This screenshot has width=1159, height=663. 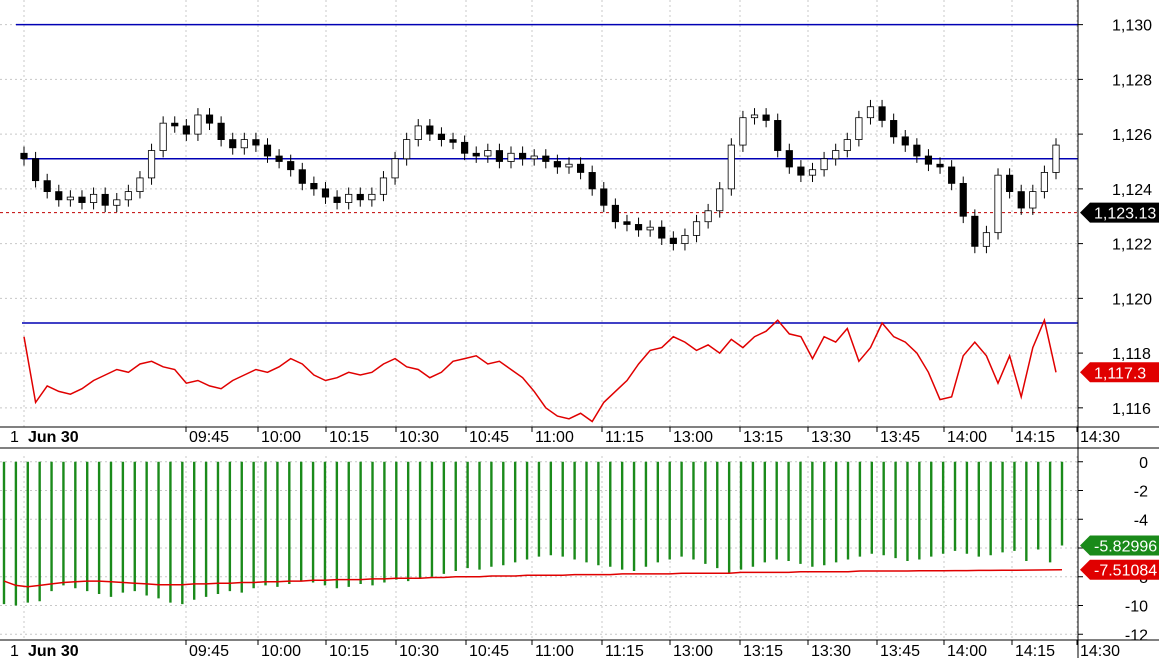 I want to click on price-y-tick-label: 1,124, so click(x=1132, y=190).